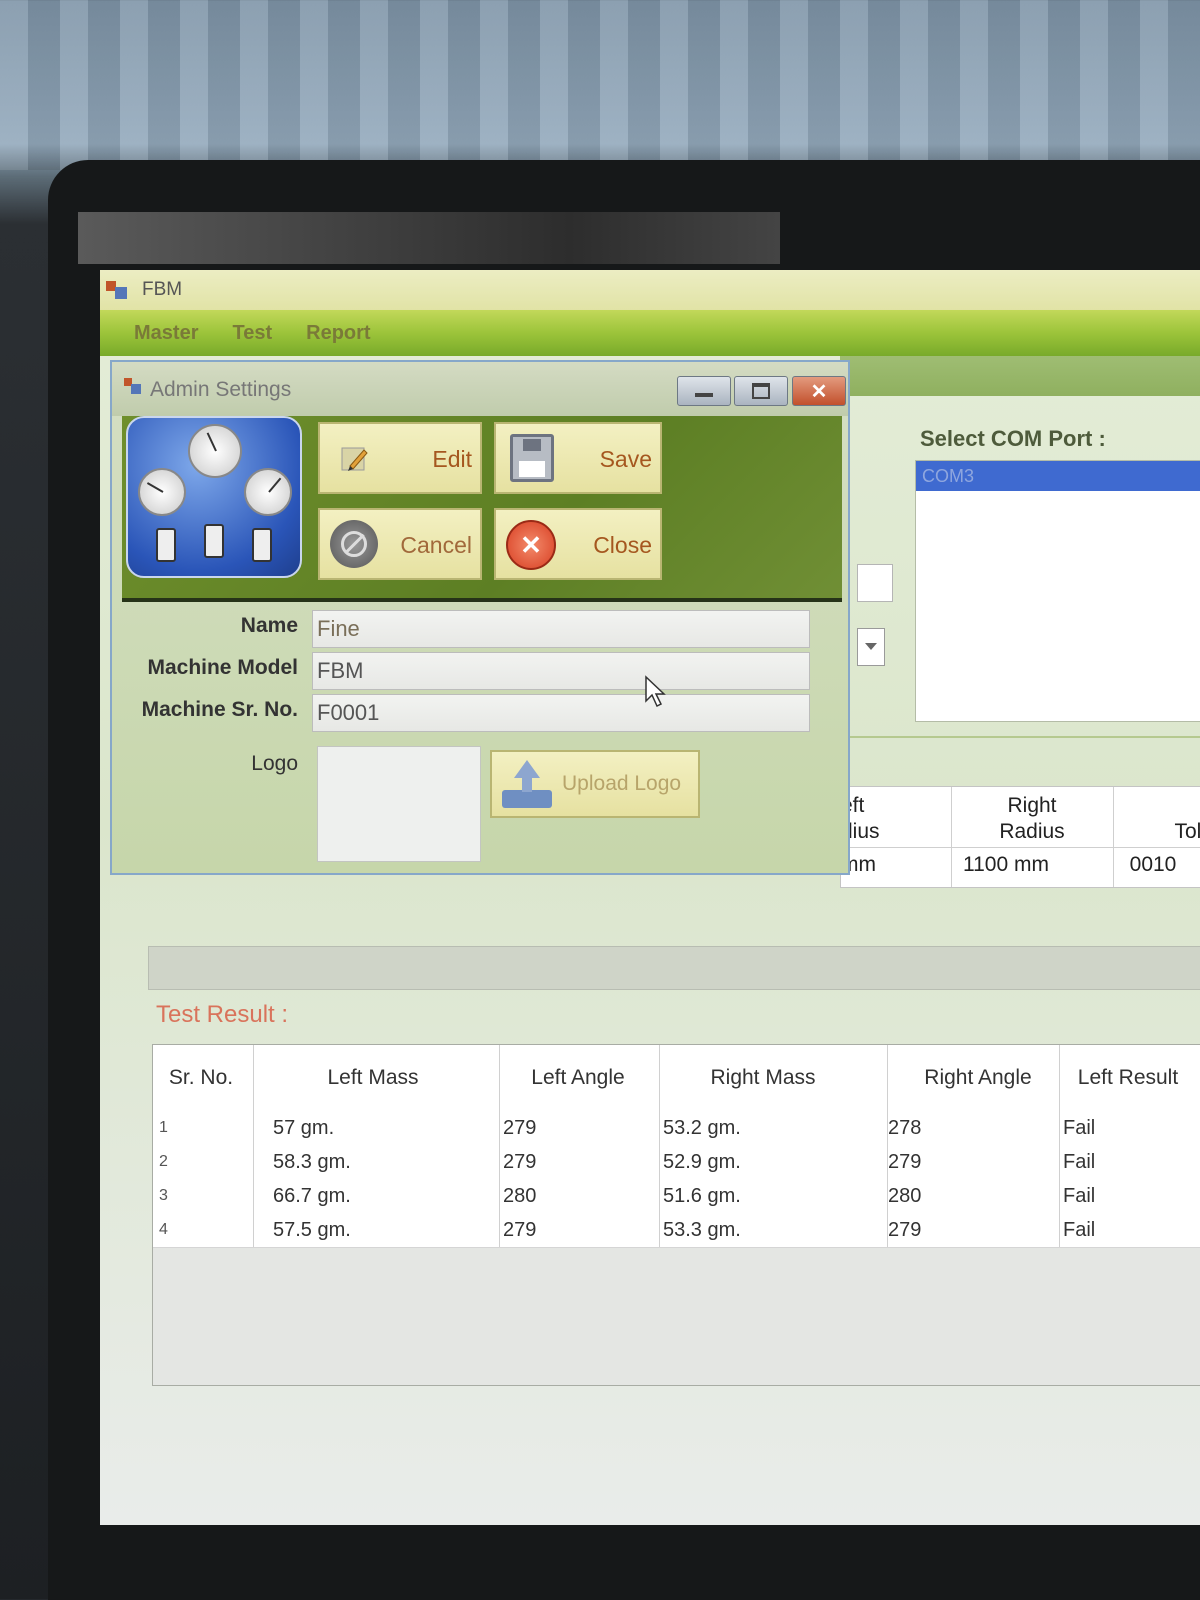 The height and width of the screenshot is (1600, 1200). Describe the element at coordinates (312, 1162) in the screenshot. I see `table-cell: 58.3 gm.` at that location.